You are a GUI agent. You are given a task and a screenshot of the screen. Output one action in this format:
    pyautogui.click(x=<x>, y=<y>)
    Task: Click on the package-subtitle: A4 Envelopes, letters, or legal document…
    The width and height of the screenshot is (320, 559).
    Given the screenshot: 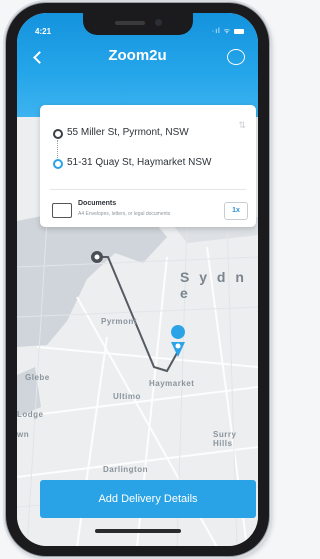 What is the action you would take?
    pyautogui.click(x=124, y=214)
    